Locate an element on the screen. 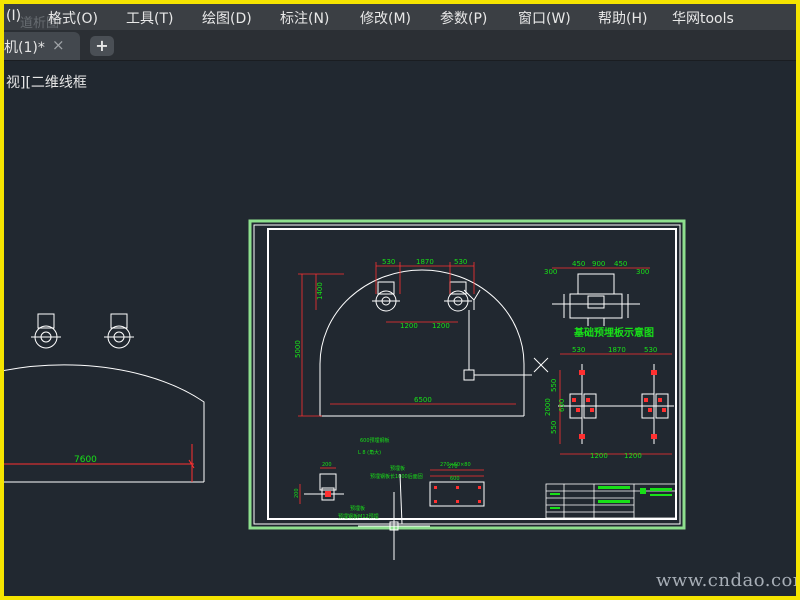  ucs-icon is located at coordinates (506, 345).